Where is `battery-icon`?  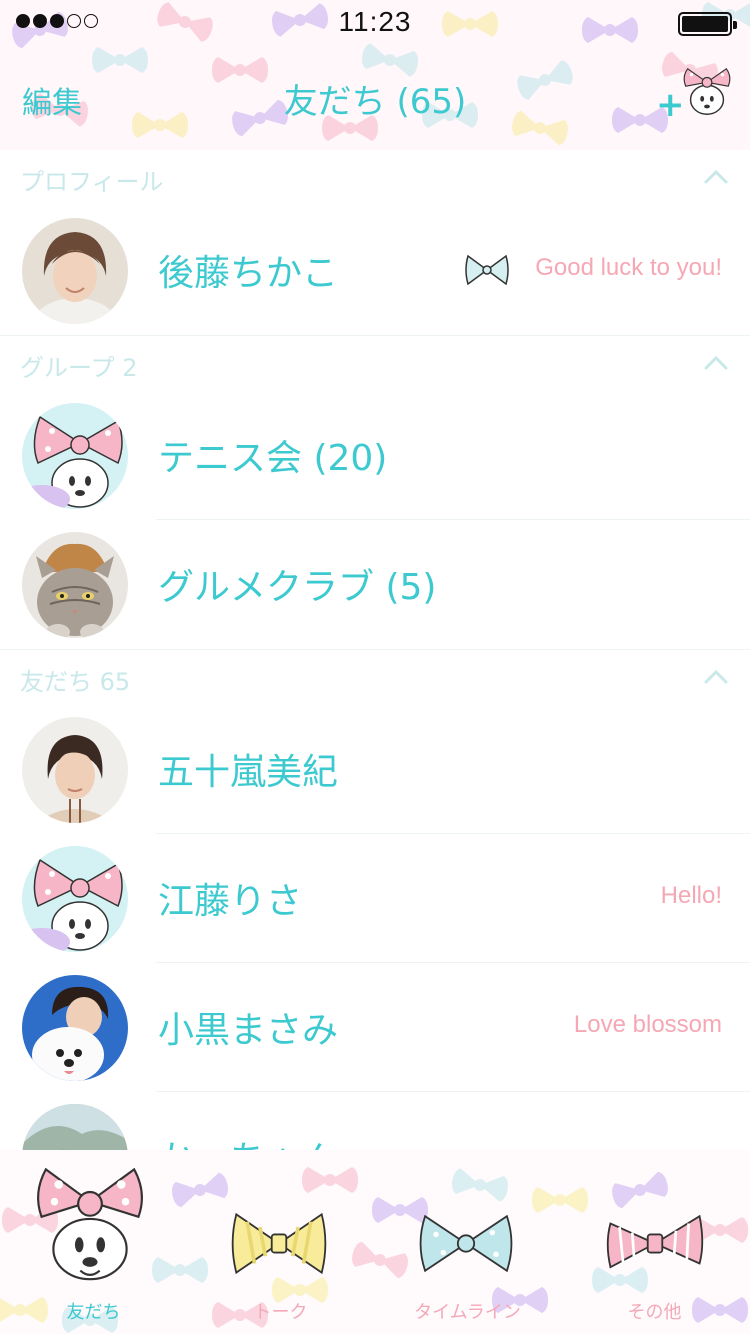
battery-icon is located at coordinates (707, 24).